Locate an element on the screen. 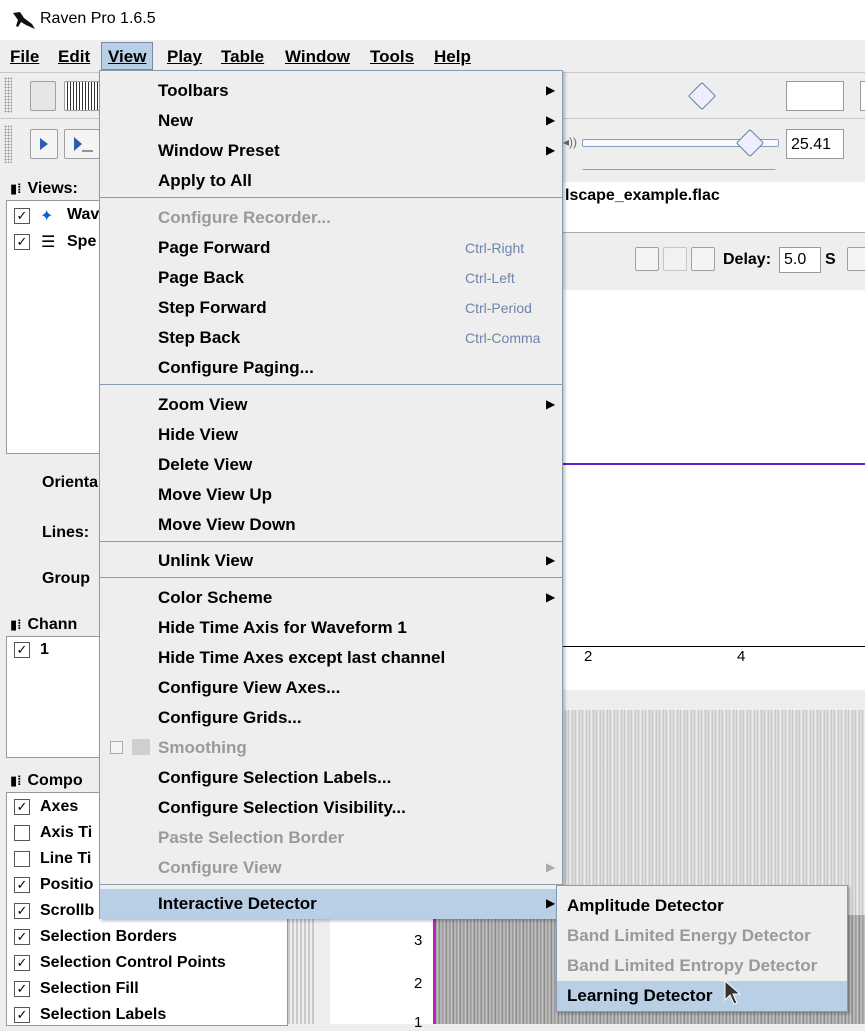  menu-item-step-forward: Step Forward Ctrl-Period is located at coordinates (331, 308).